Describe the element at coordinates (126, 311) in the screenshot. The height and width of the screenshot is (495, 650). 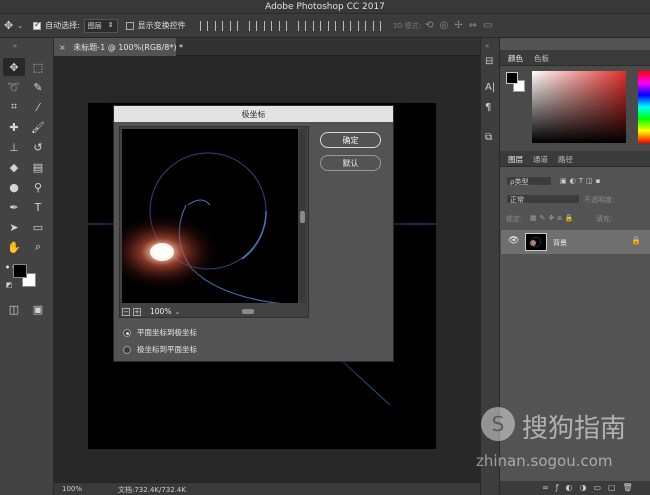
I see `zoom-out-button: −` at that location.